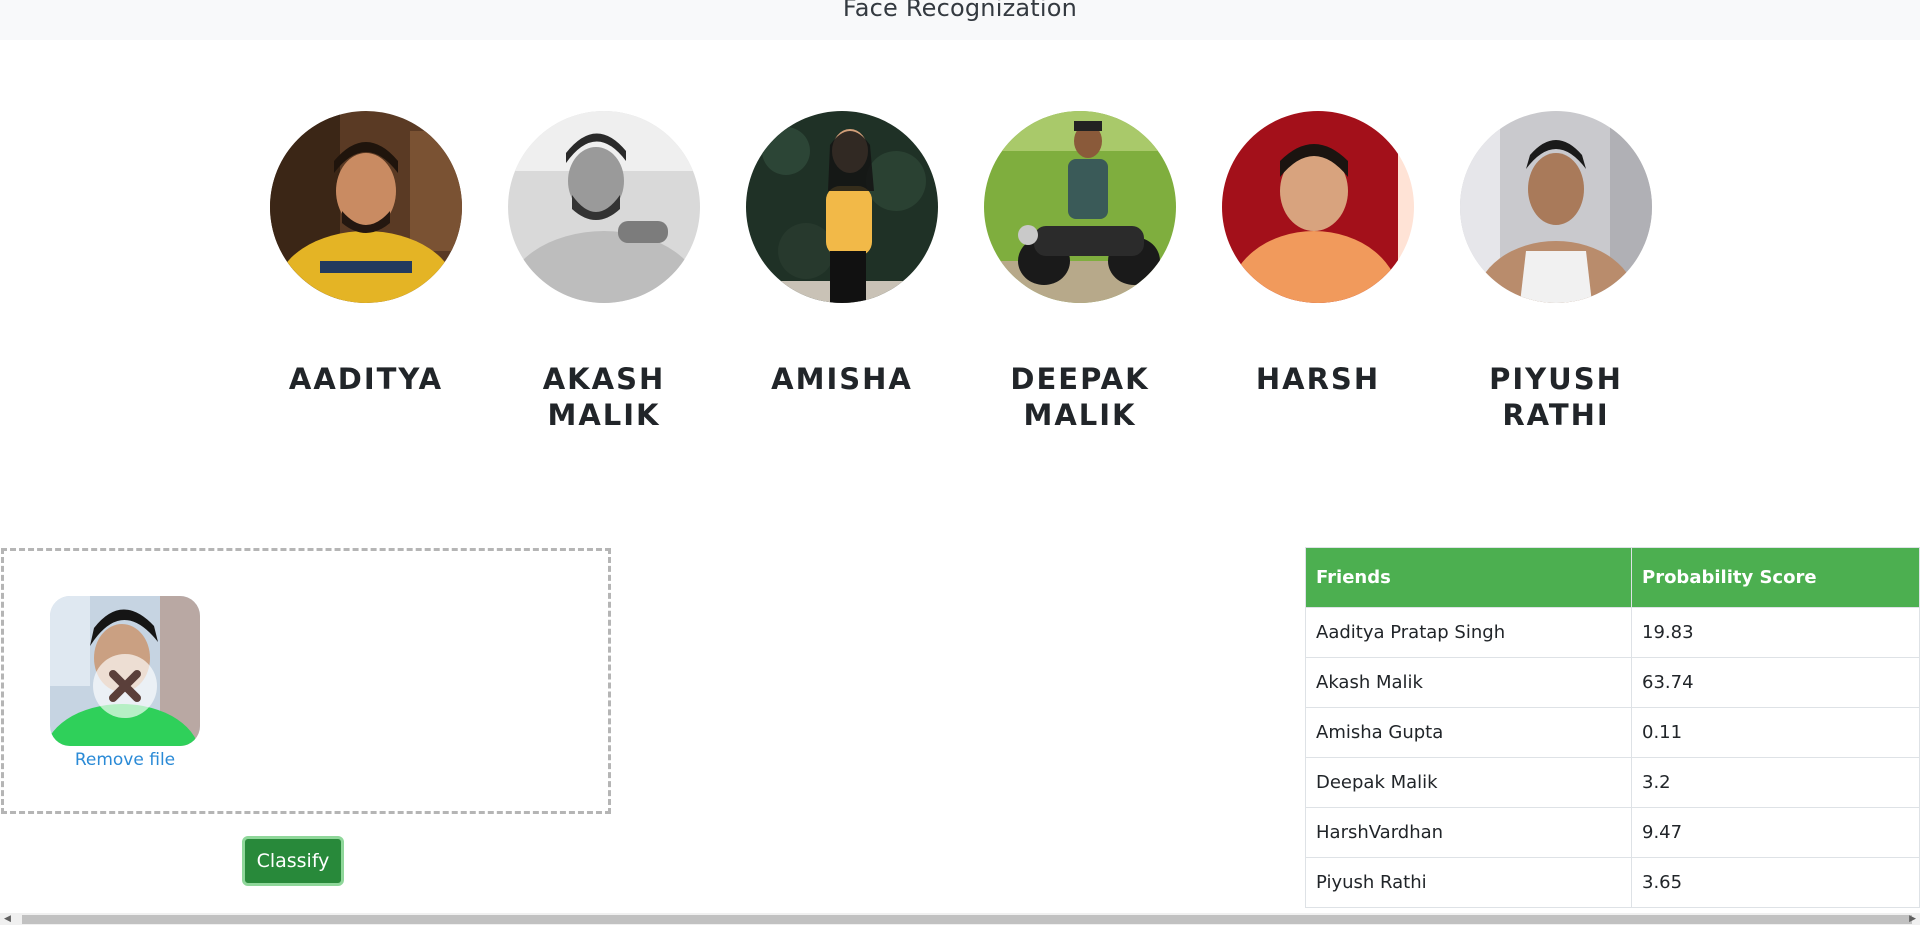 Image resolution: width=1920 pixels, height=925 pixels. Describe the element at coordinates (7, 919) in the screenshot. I see `scroll-left-icon: ◀` at that location.